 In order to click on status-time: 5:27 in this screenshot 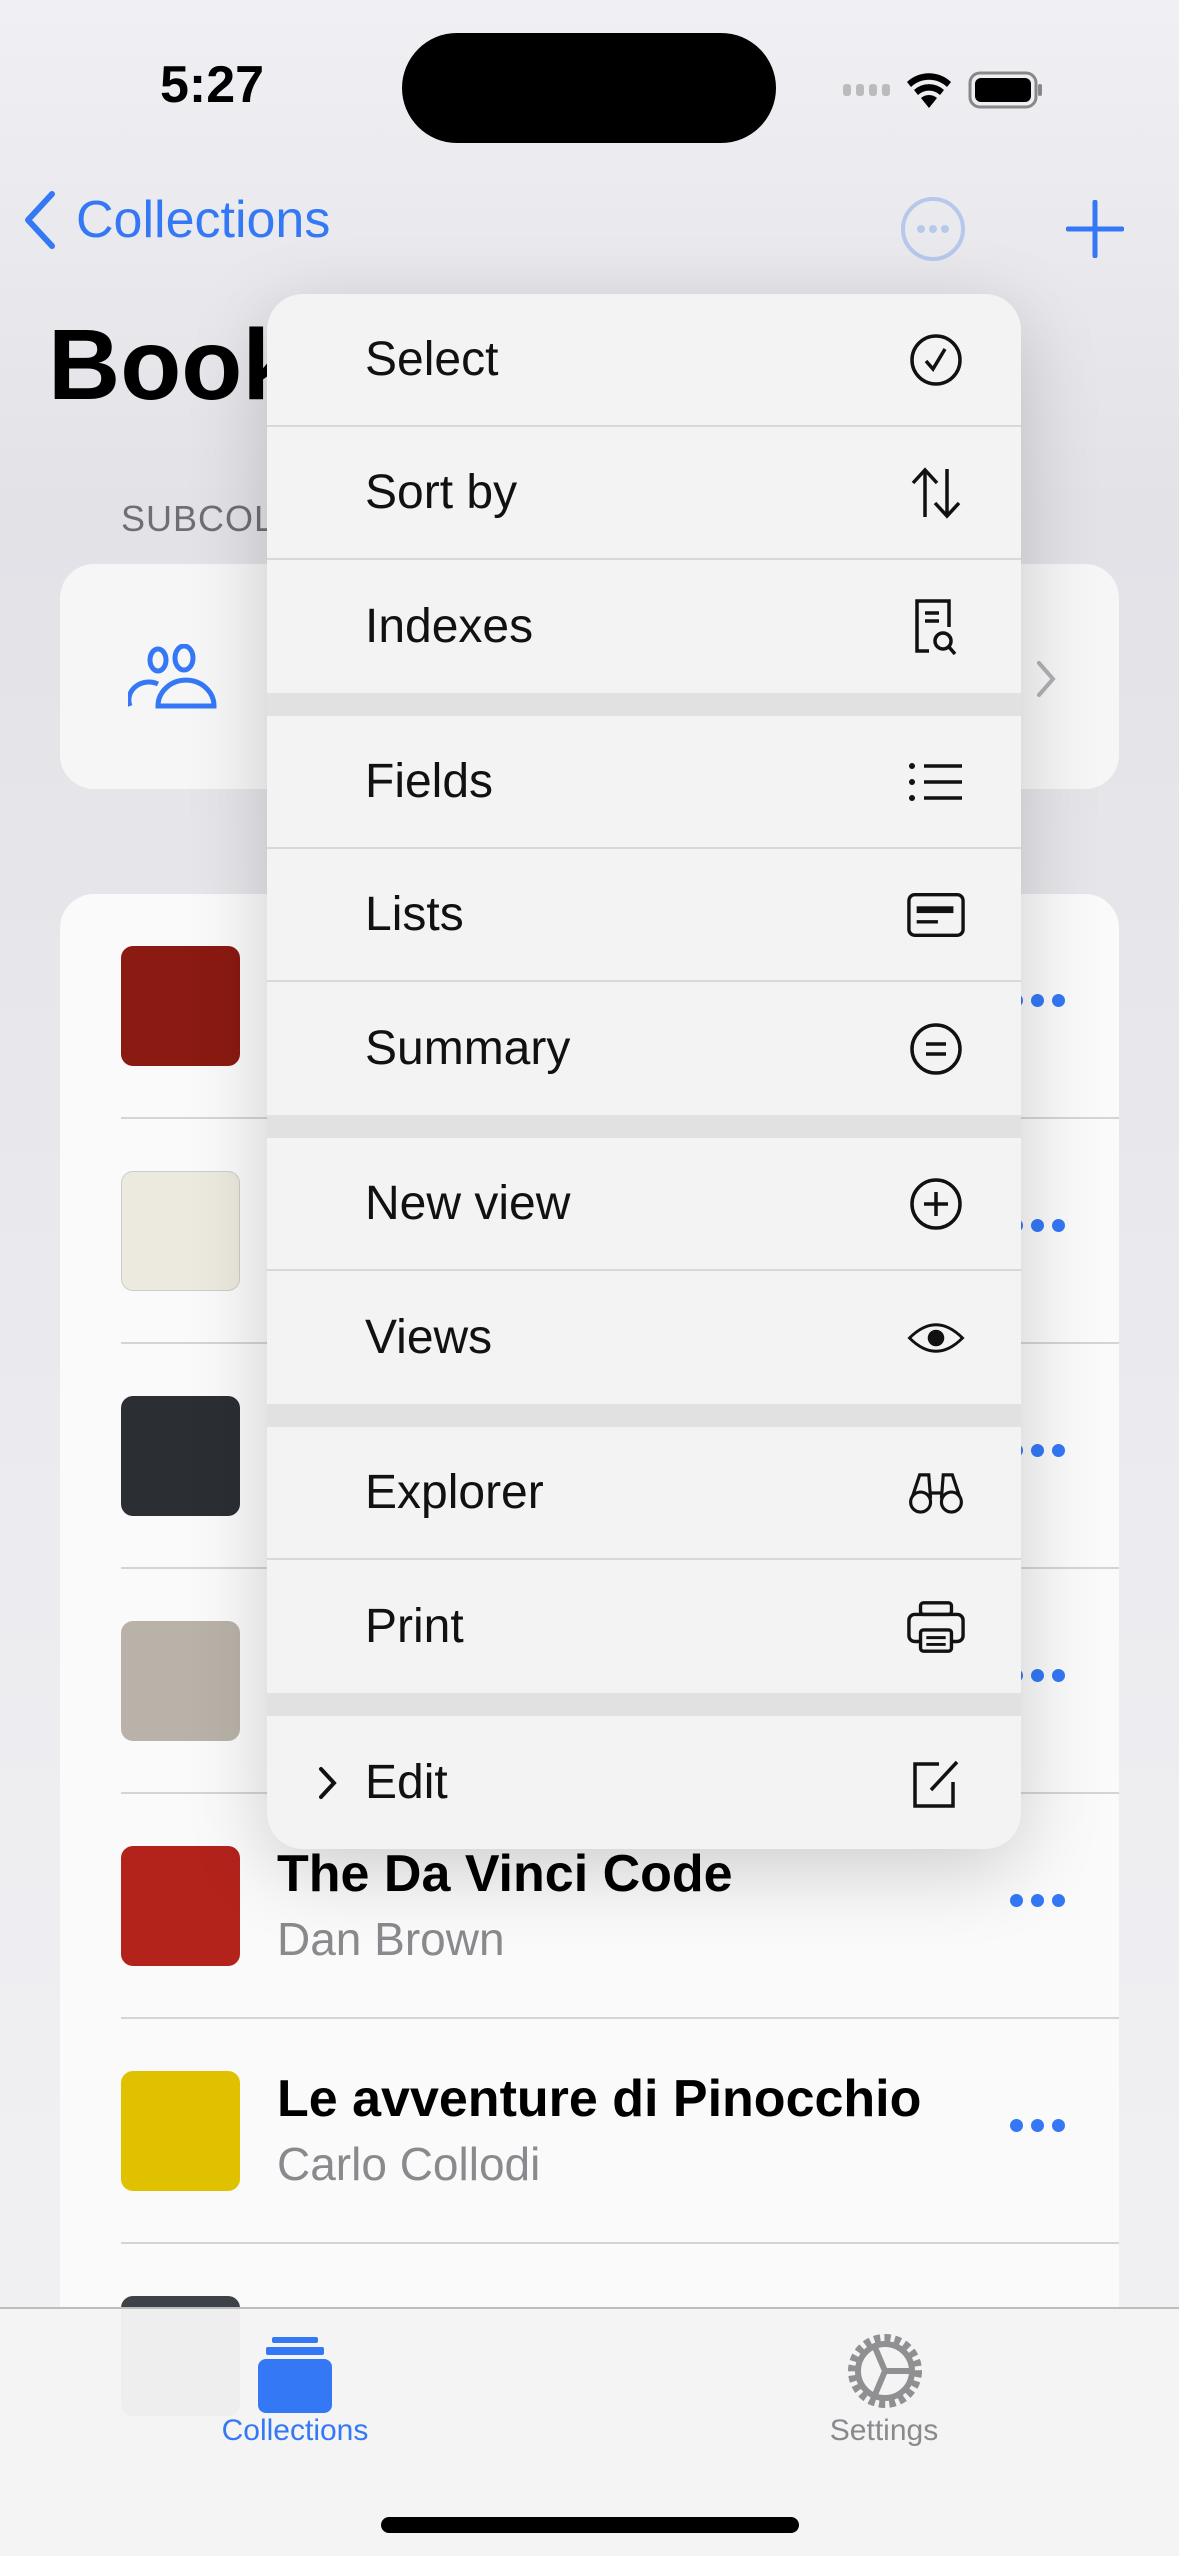, I will do `click(212, 85)`.